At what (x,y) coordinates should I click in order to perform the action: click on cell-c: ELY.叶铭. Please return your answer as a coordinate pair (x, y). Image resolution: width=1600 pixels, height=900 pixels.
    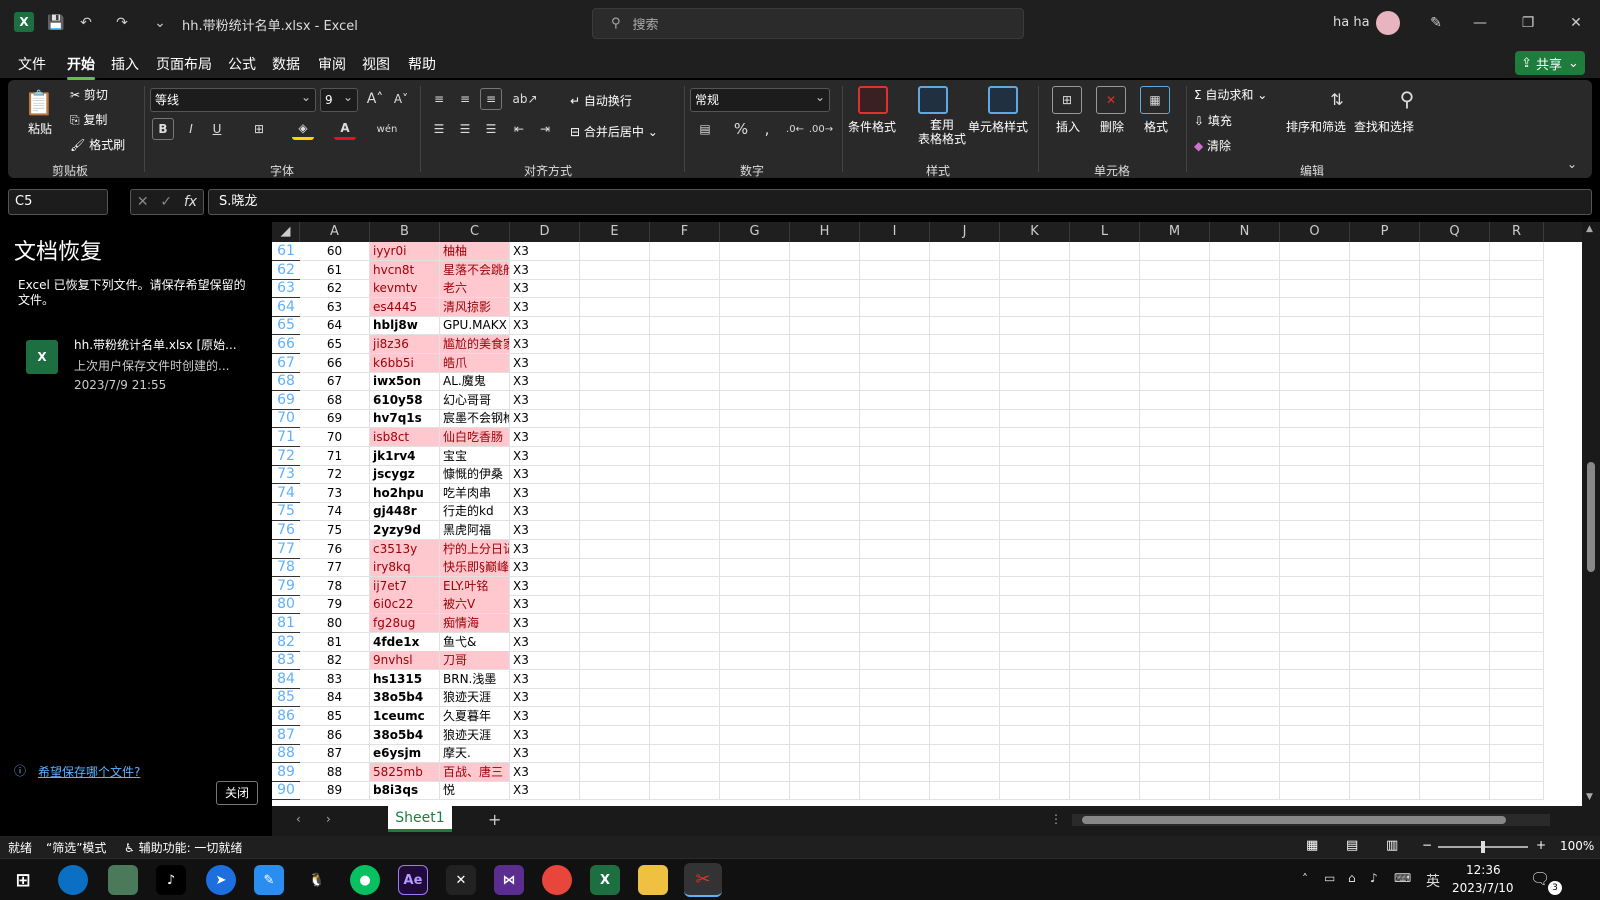
    Looking at the image, I should click on (475, 586).